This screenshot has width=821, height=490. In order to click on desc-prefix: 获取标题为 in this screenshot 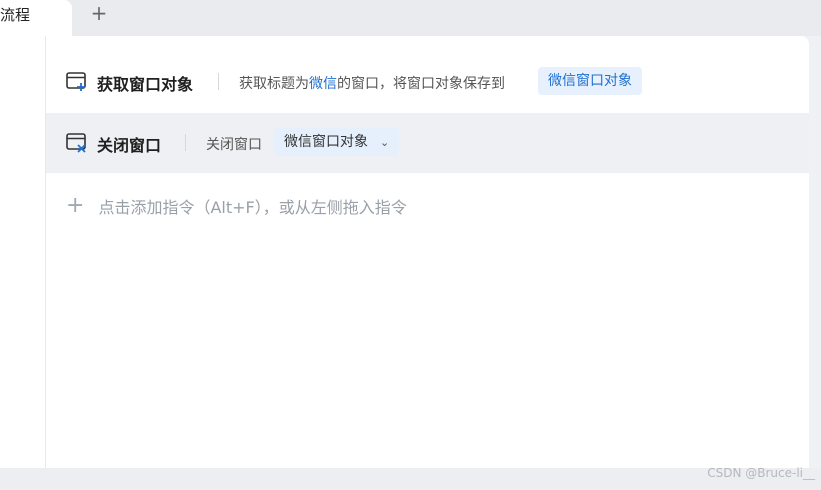, I will do `click(274, 84)`.